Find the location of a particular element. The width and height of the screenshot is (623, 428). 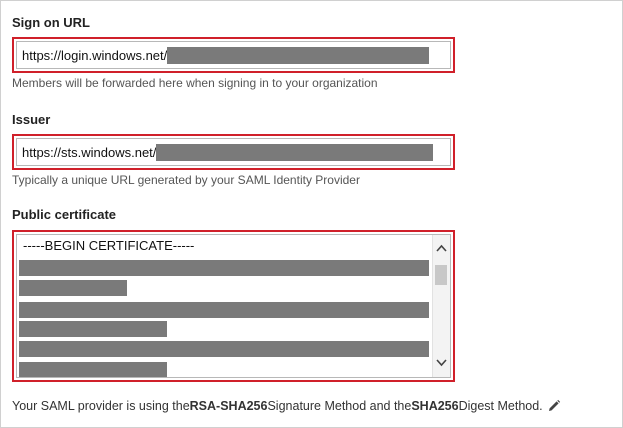

pencil-icon is located at coordinates (554, 406).